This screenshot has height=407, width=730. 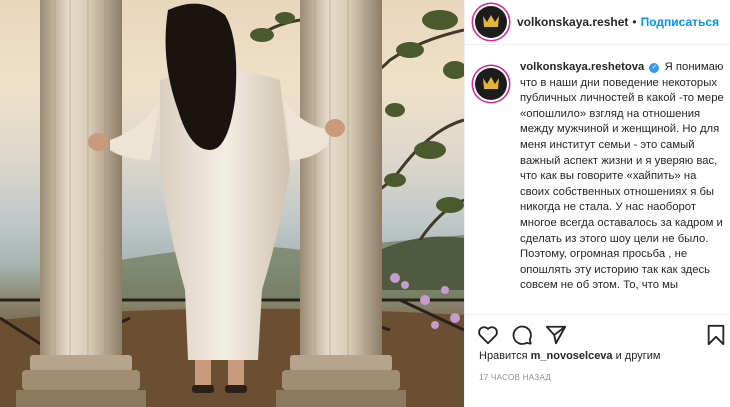 I want to click on share-icon, so click(x=556, y=335).